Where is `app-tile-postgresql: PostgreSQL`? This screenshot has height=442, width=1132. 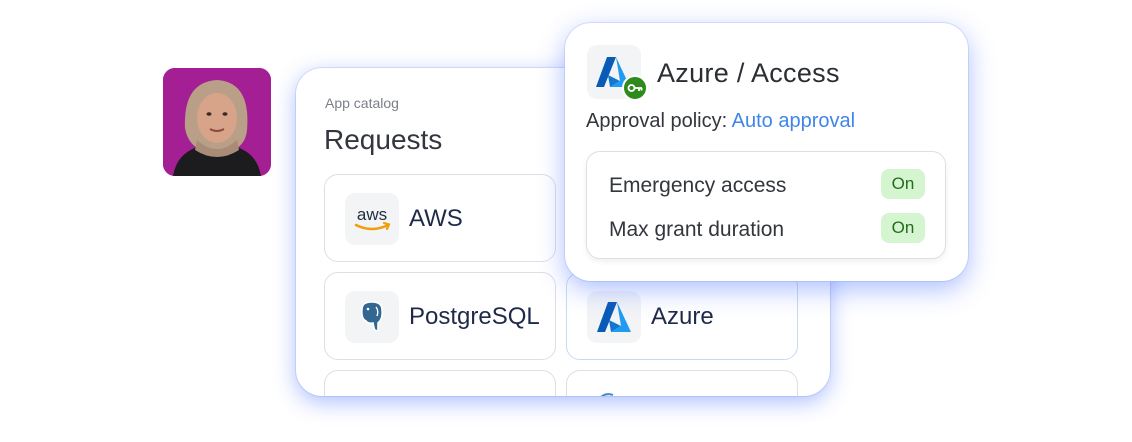 app-tile-postgresql: PostgreSQL is located at coordinates (440, 316).